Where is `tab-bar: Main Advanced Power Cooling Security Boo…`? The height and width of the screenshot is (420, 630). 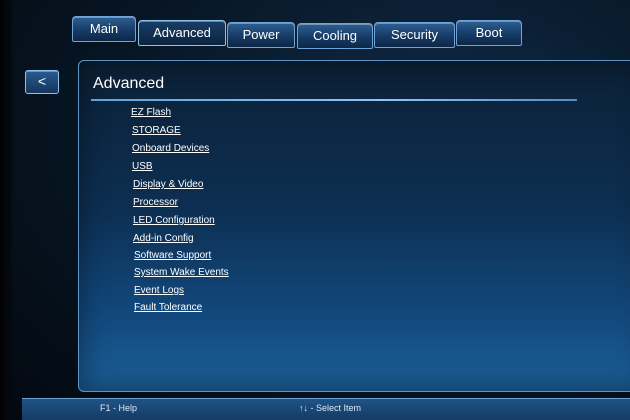 tab-bar: Main Advanced Power Cooling Security Boo… is located at coordinates (300, 32).